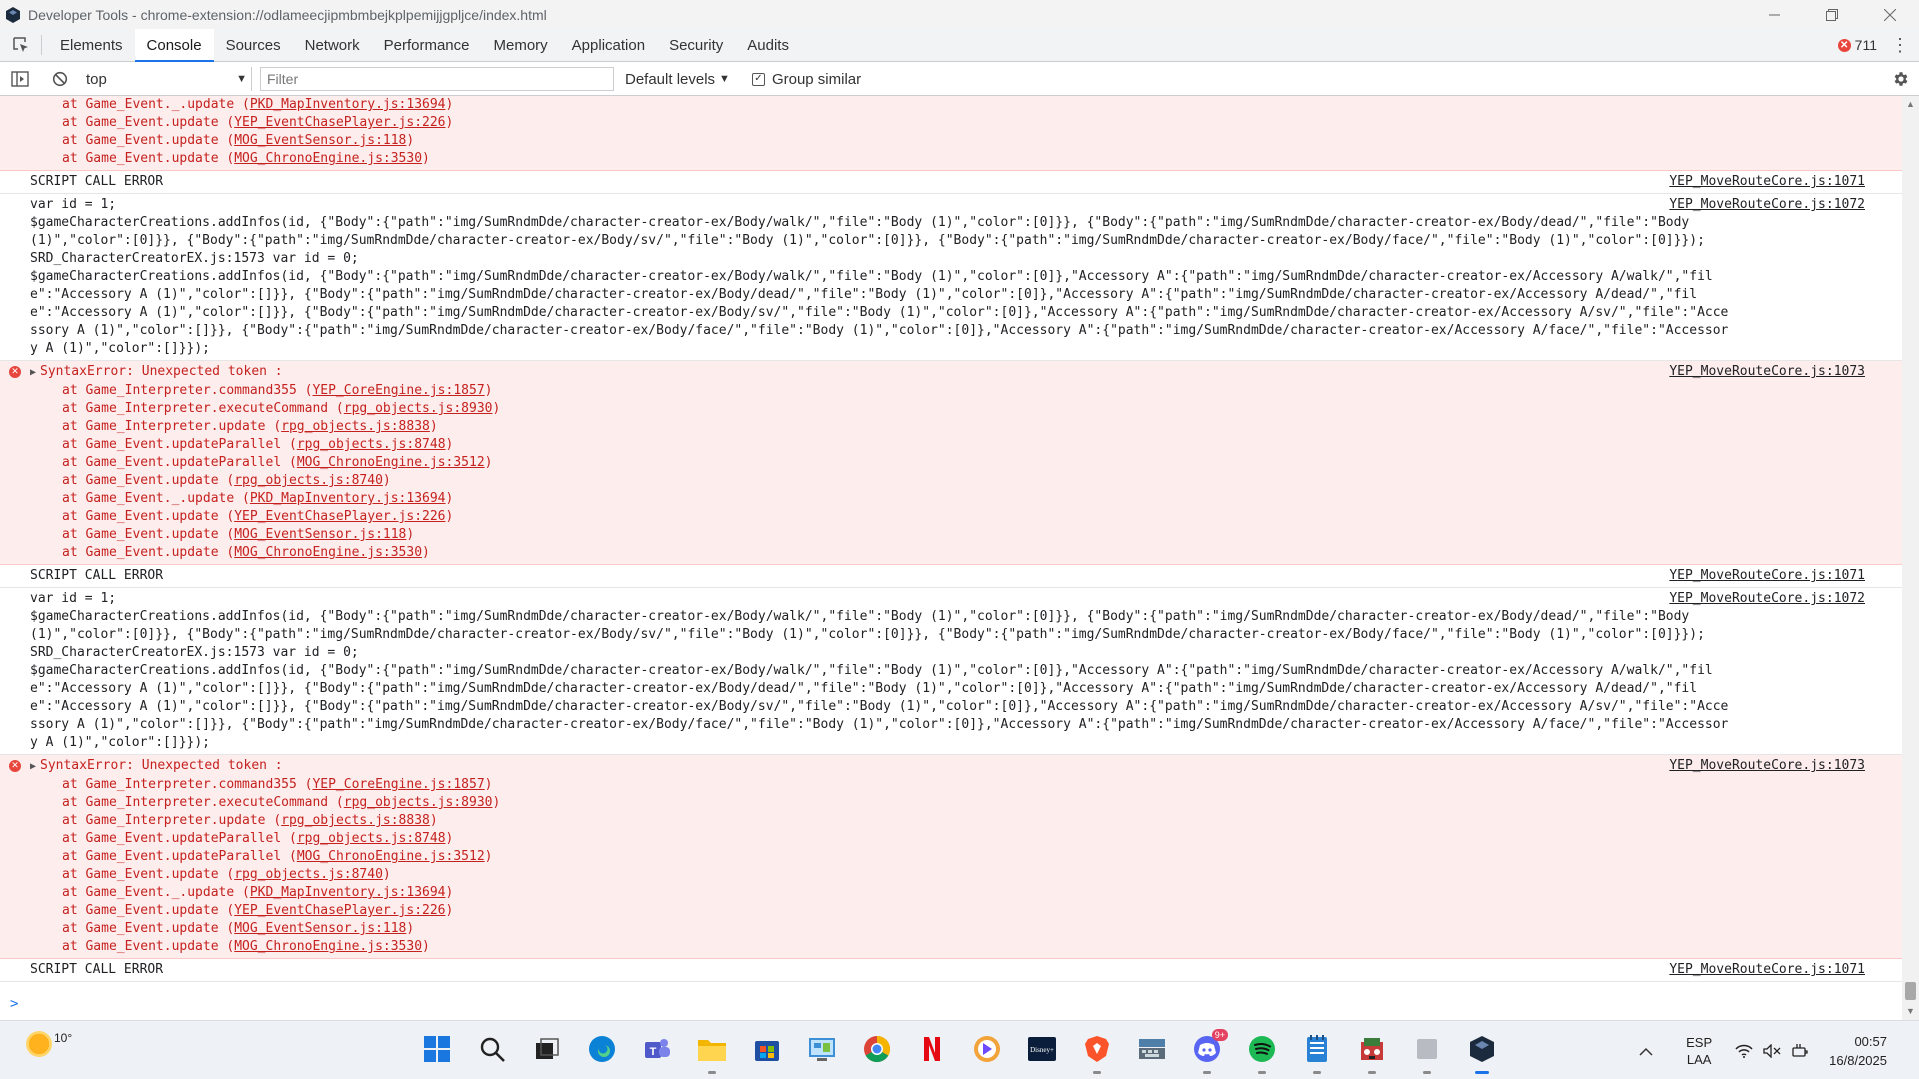 This screenshot has width=1919, height=1079. Describe the element at coordinates (427, 45) in the screenshot. I see `tab-performance: Performance` at that location.